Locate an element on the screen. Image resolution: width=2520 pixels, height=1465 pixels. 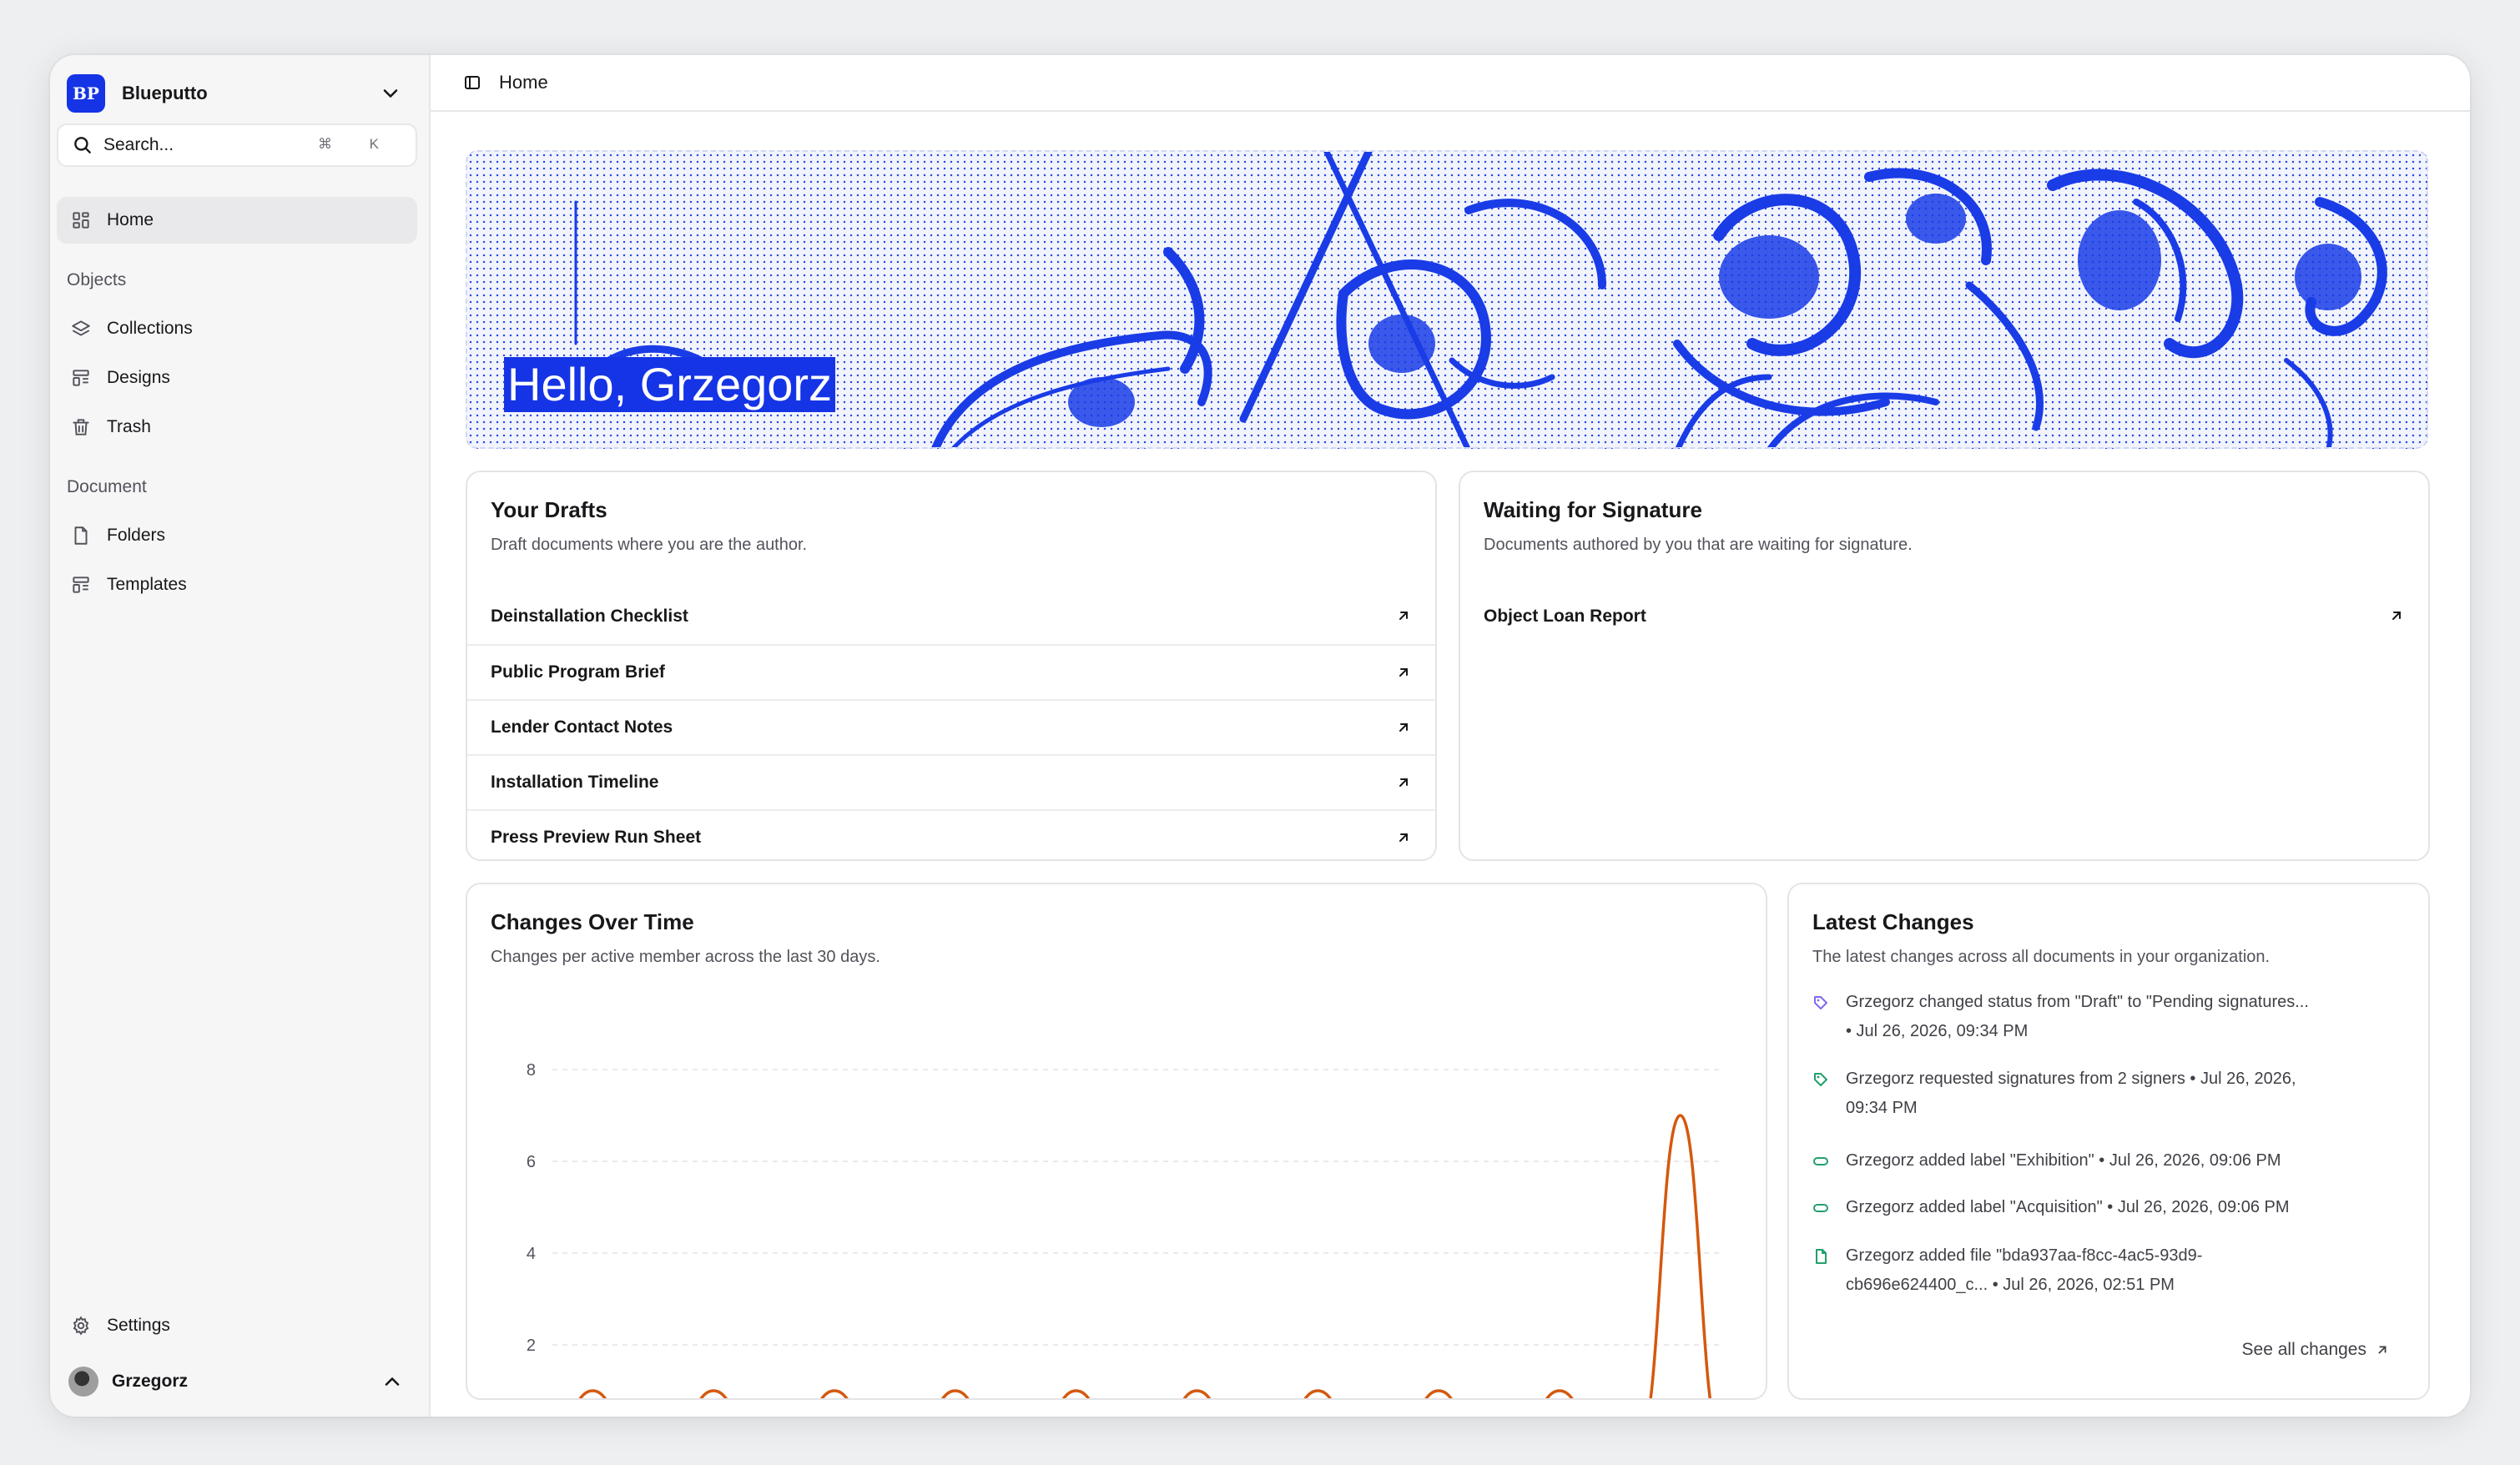
sidebar-item-collections: Collections is located at coordinates (237, 328).